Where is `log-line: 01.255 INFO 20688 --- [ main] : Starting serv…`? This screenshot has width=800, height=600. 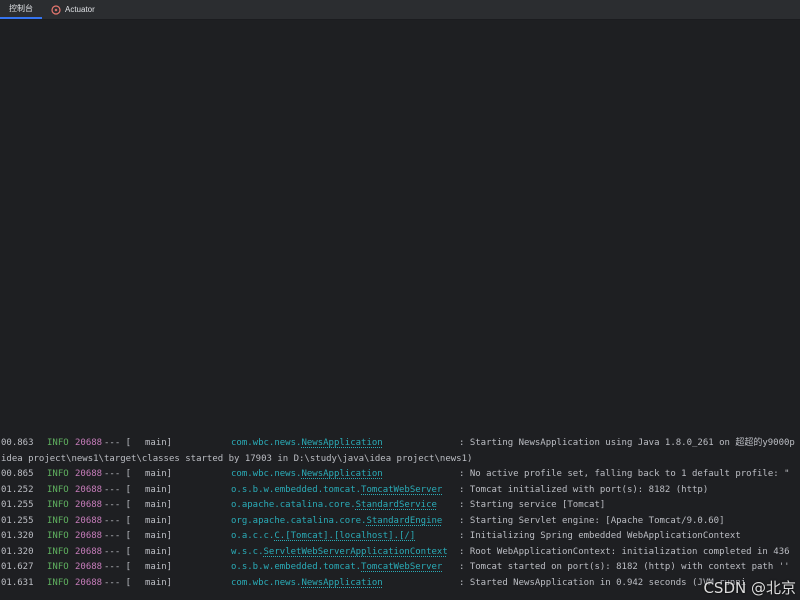 log-line: 01.255 INFO 20688 --- [ main] : Starting serv… is located at coordinates (400, 506).